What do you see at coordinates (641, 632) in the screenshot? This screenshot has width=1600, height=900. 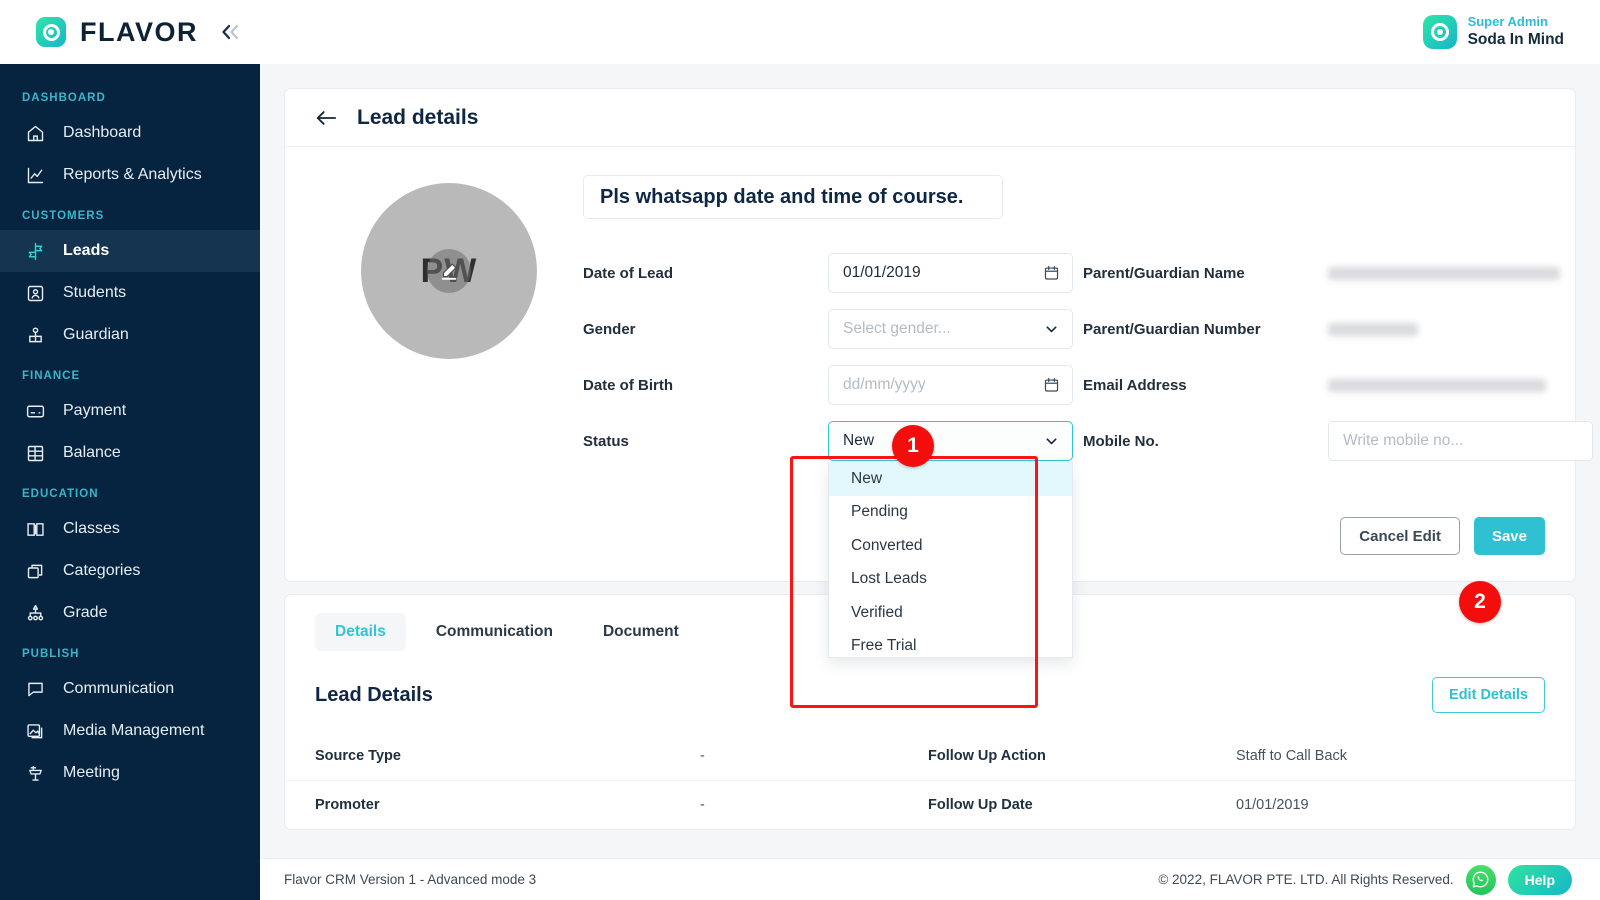 I see `tab-document: Document` at bounding box center [641, 632].